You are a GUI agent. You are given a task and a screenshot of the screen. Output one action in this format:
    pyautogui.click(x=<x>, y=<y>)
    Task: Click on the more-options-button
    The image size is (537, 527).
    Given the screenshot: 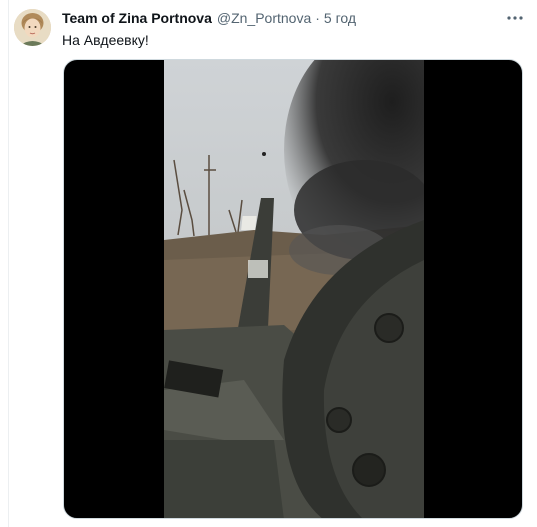 What is the action you would take?
    pyautogui.click(x=515, y=18)
    